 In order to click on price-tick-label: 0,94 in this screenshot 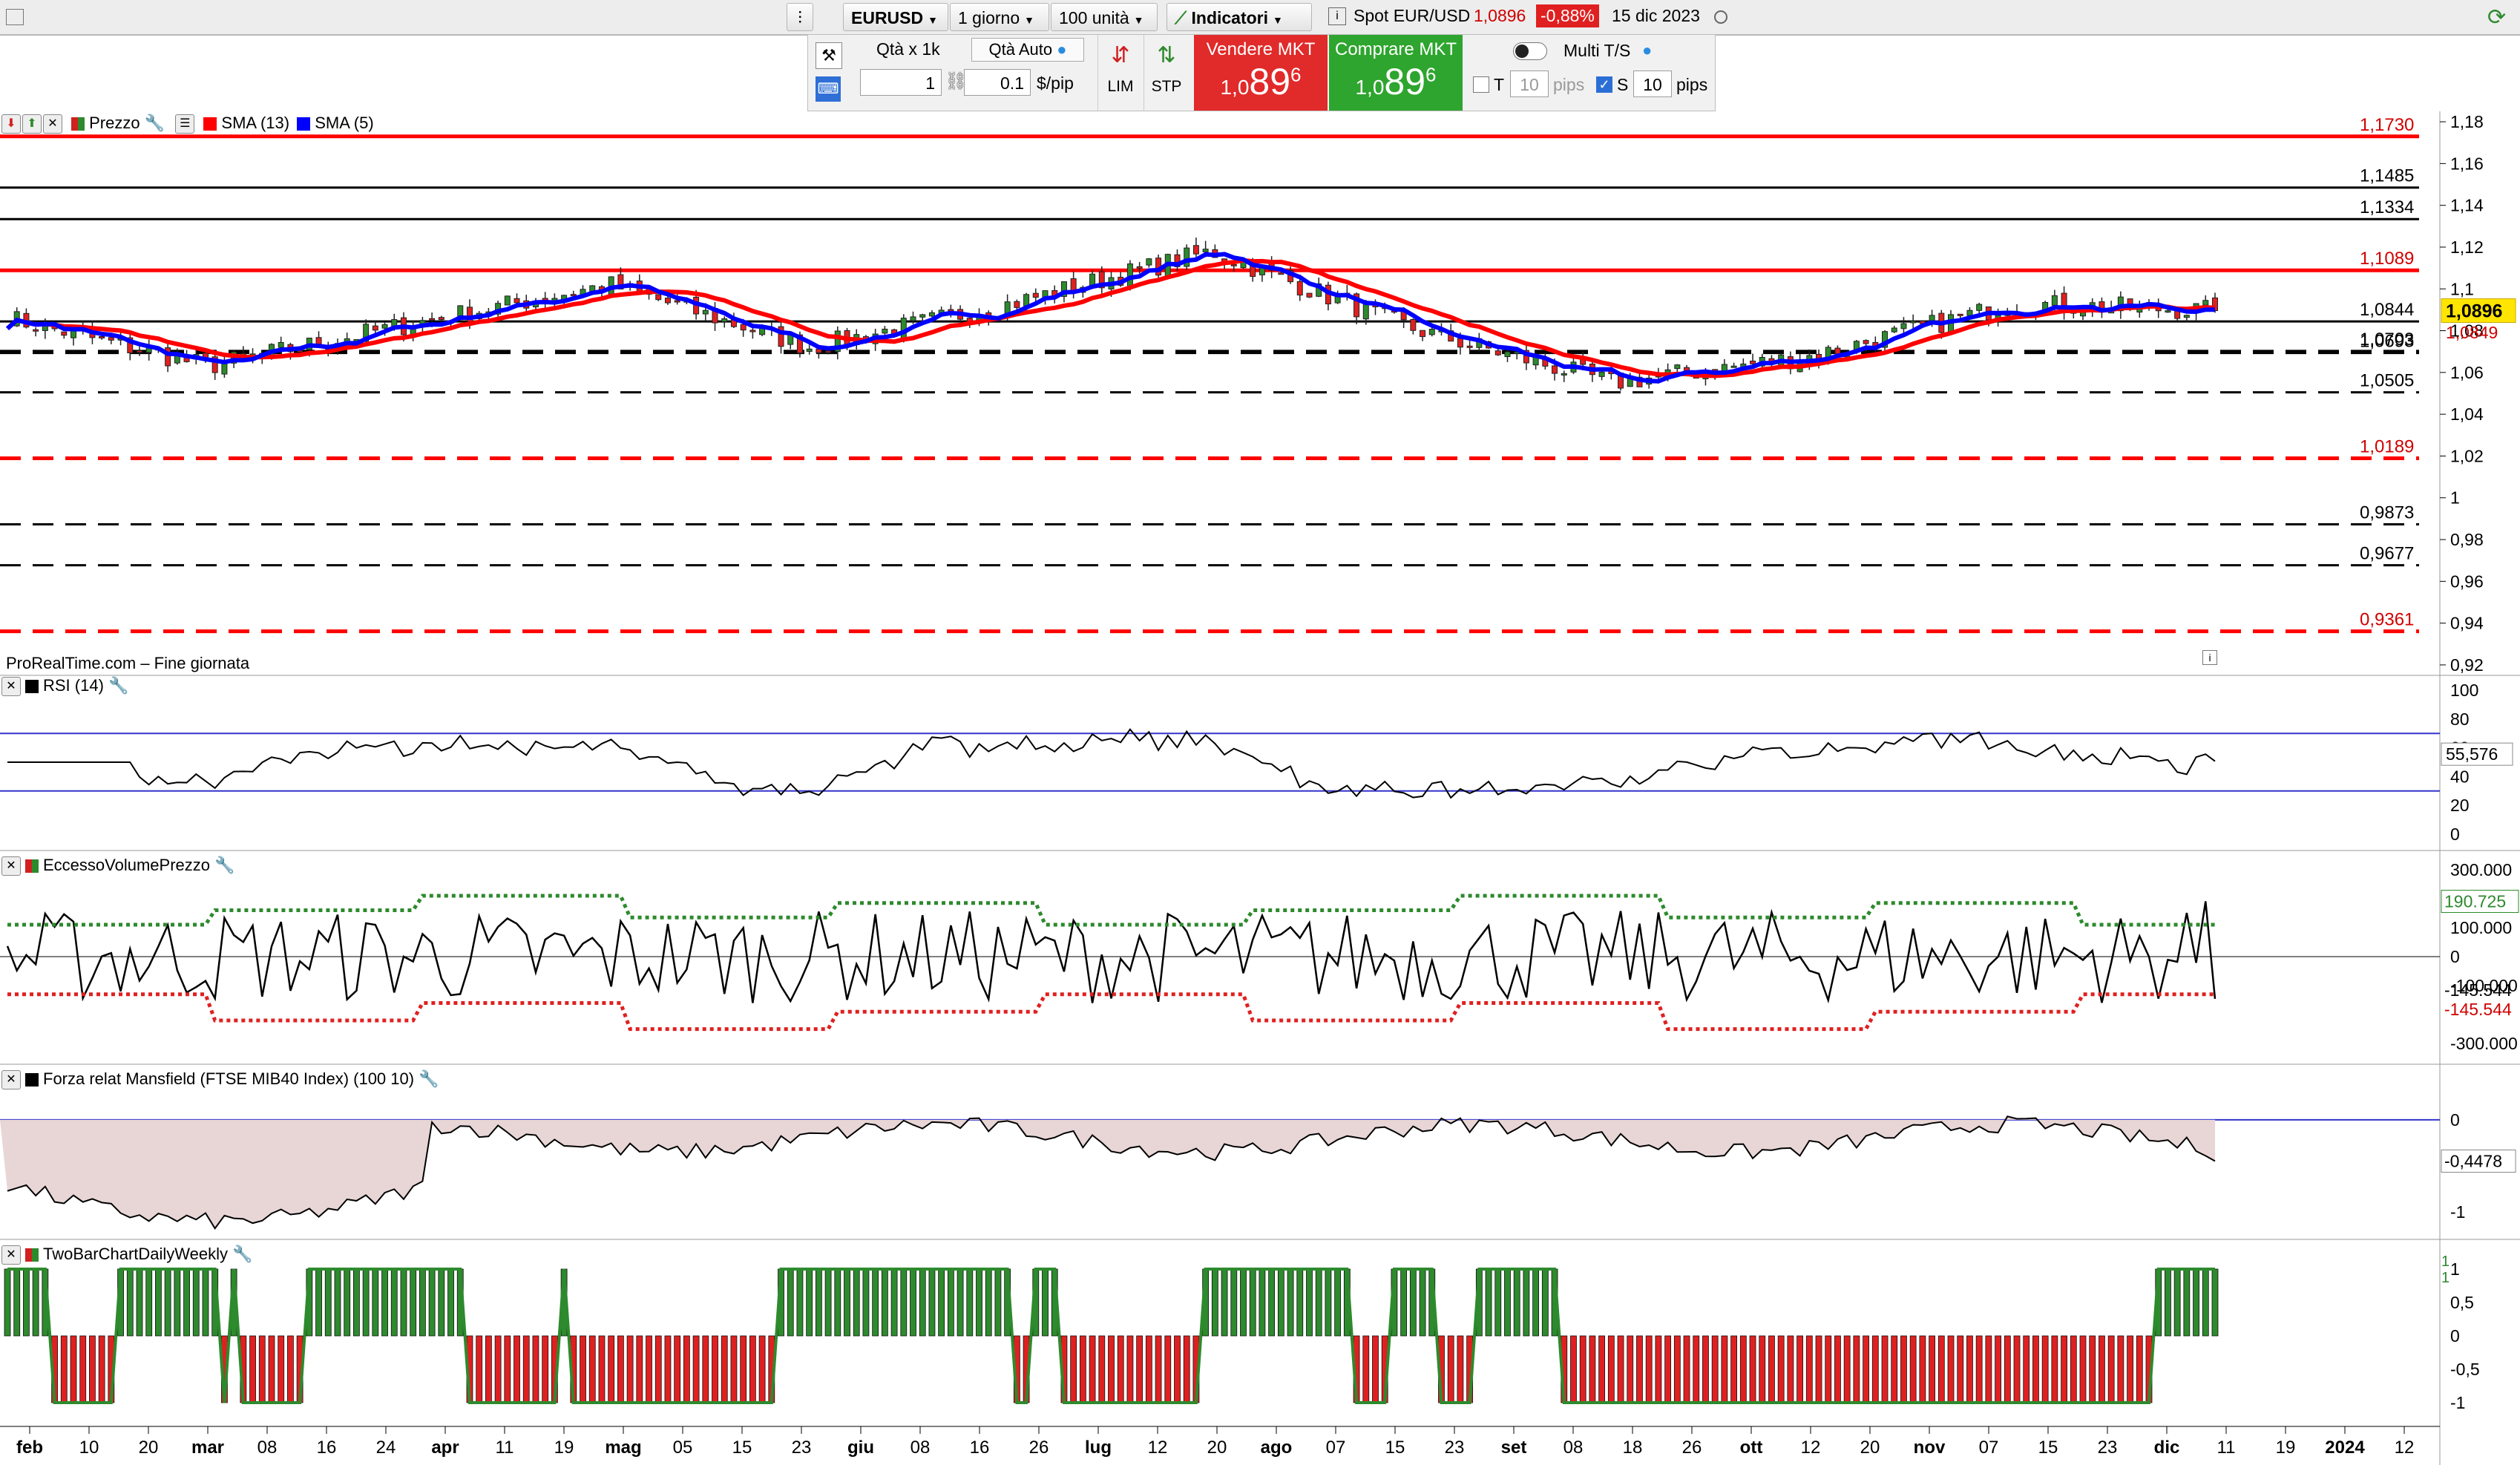, I will do `click(2467, 623)`.